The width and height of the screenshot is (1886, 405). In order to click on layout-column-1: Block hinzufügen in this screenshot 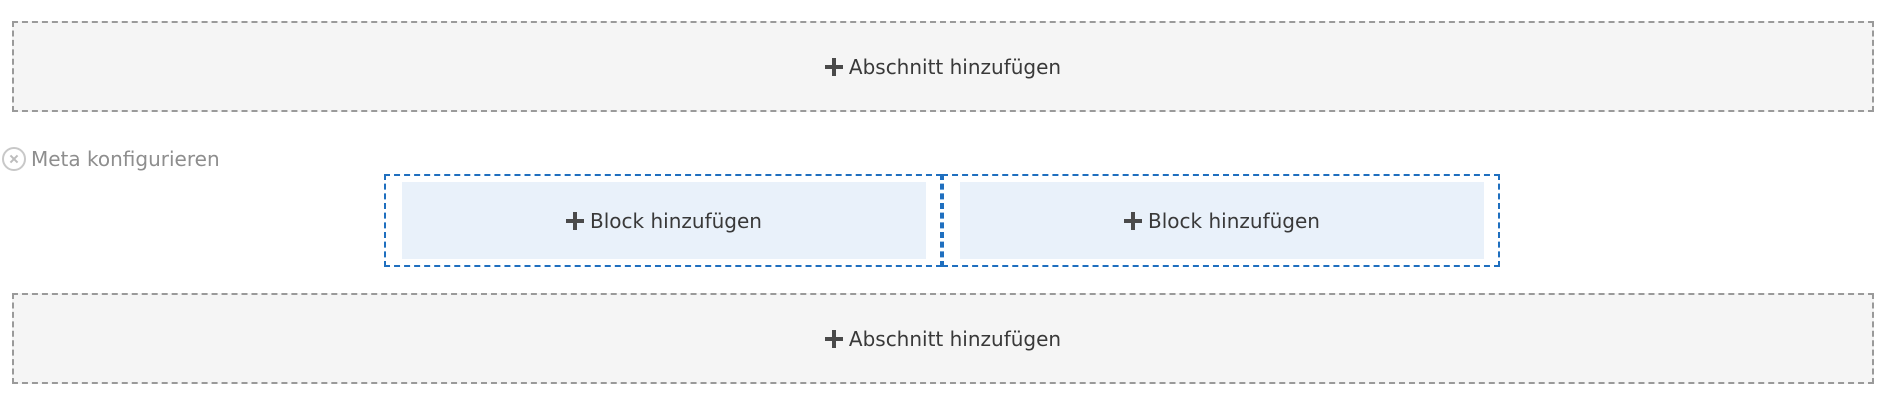, I will do `click(663, 220)`.